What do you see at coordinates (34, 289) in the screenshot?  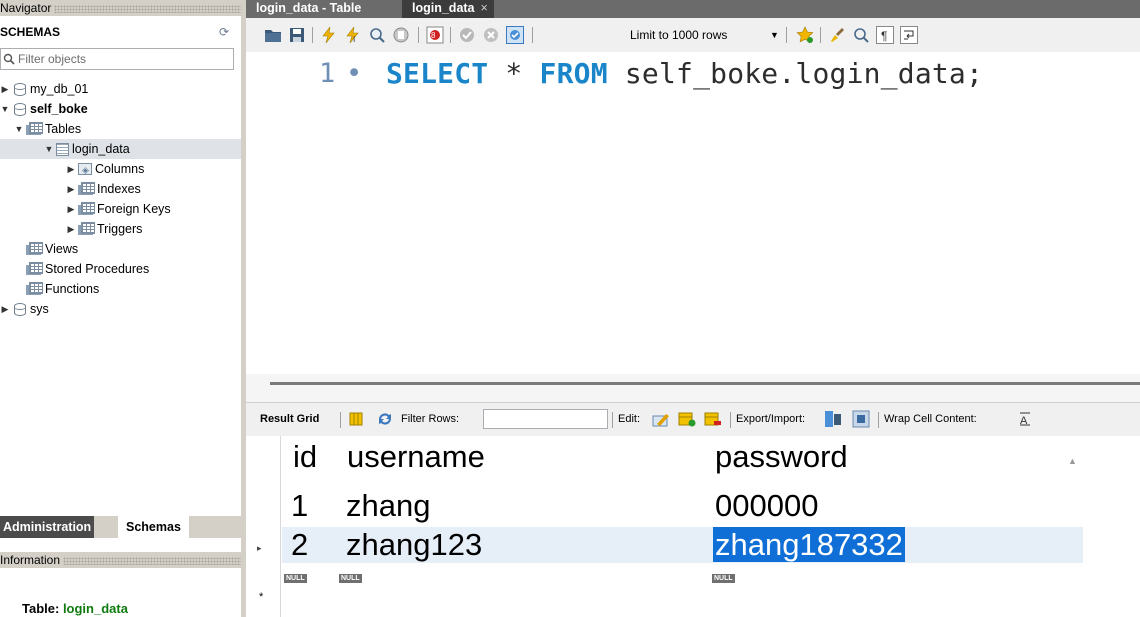 I see `functions-folder-icon` at bounding box center [34, 289].